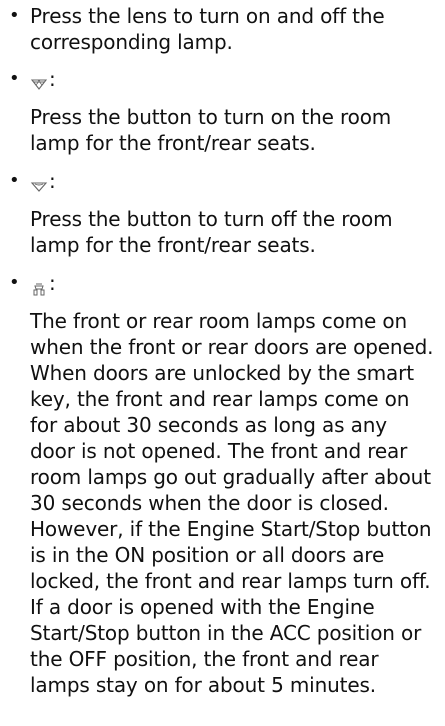 The height and width of the screenshot is (726, 445). What do you see at coordinates (52, 79) in the screenshot?
I see `room-lamp-on-colon: :` at bounding box center [52, 79].